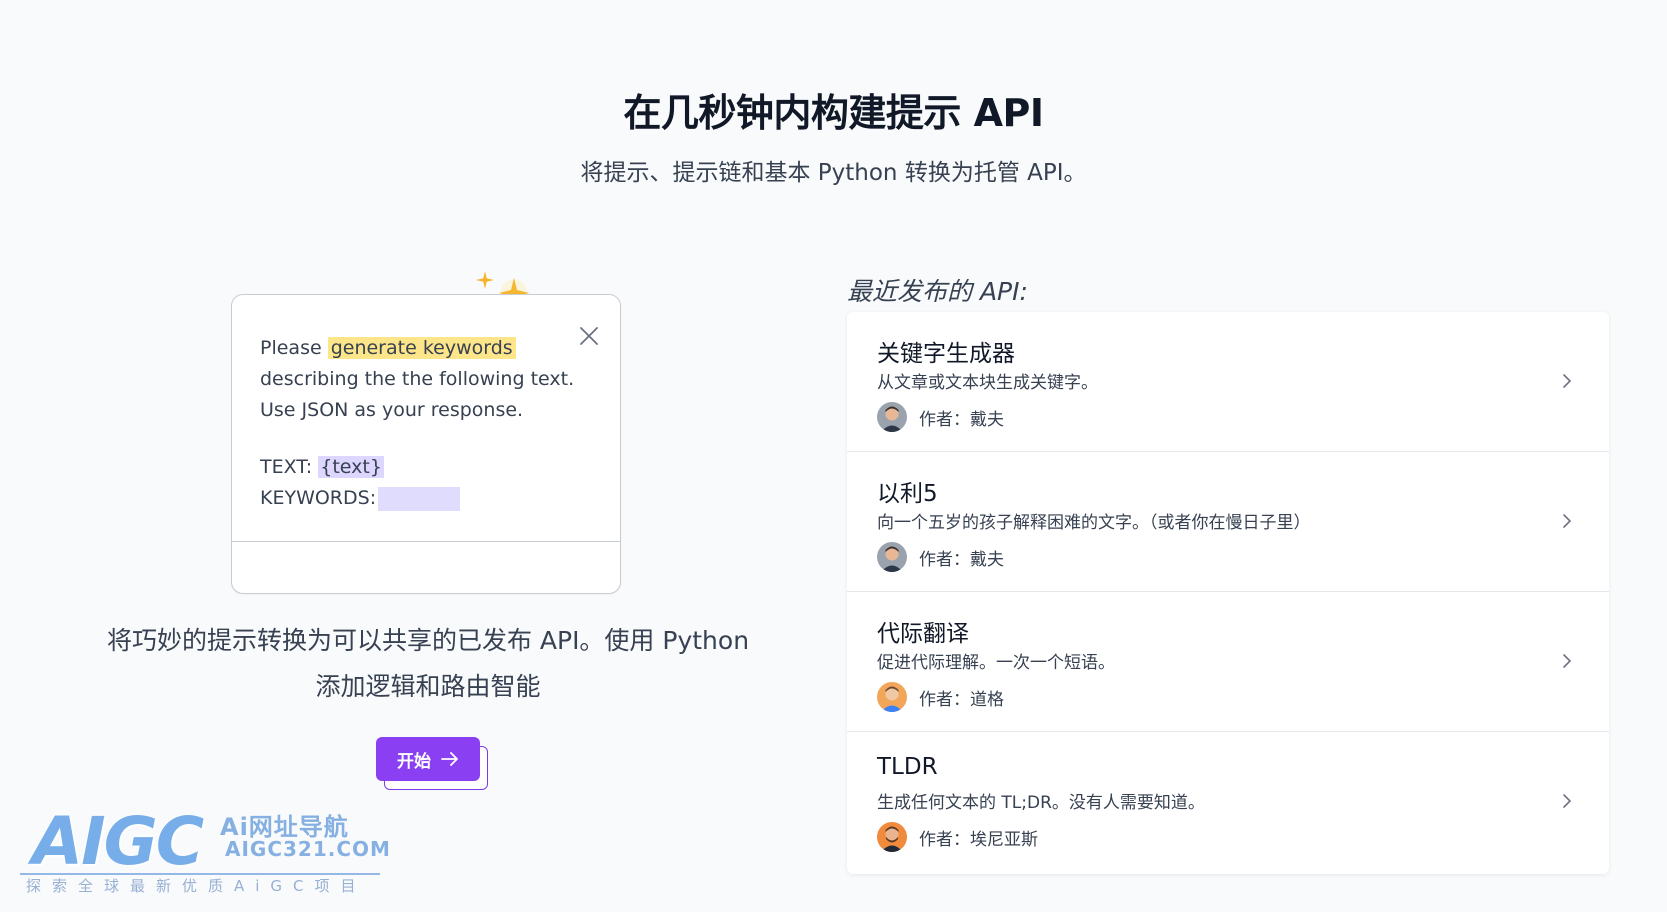 The height and width of the screenshot is (912, 1667). What do you see at coordinates (421, 348) in the screenshot?
I see `prompt-highlight: generate keywords` at bounding box center [421, 348].